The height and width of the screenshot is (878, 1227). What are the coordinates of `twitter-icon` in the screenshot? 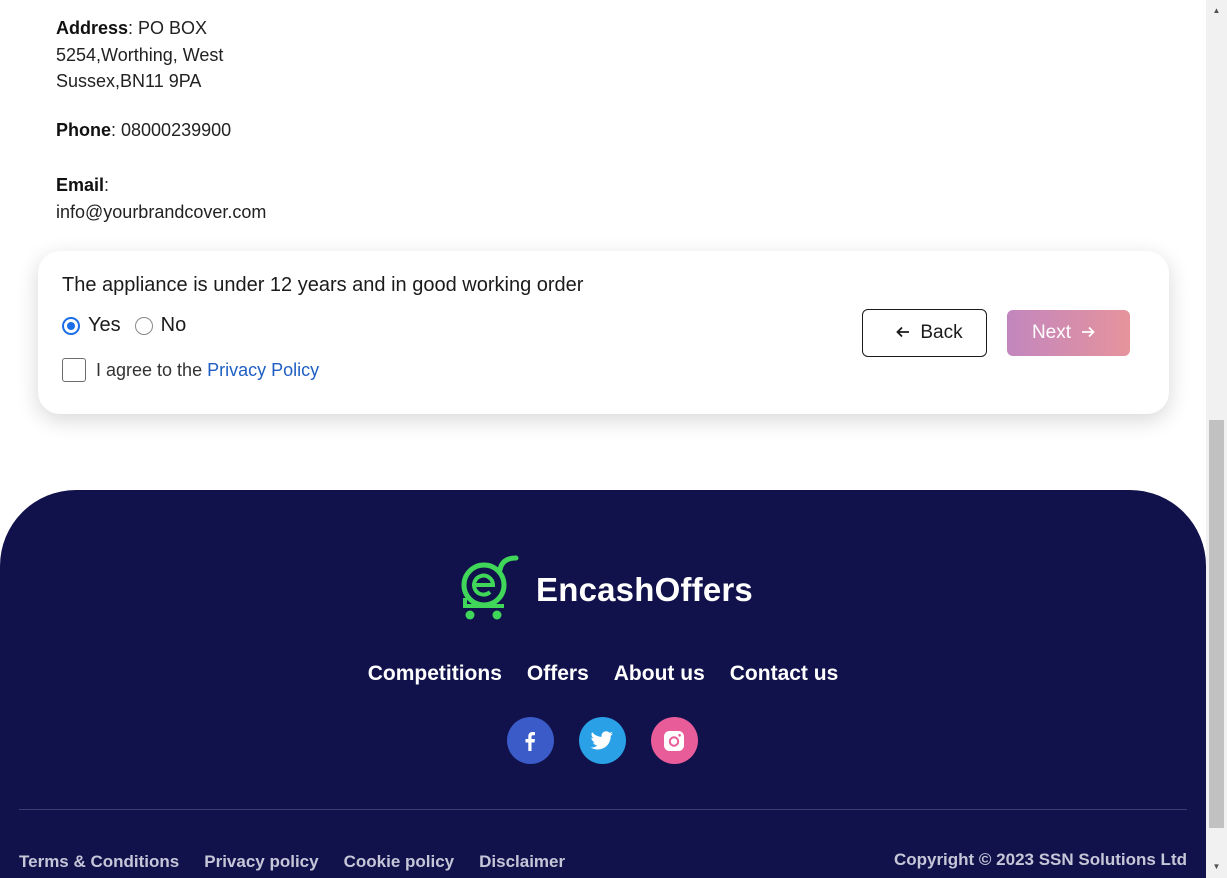 It's located at (602, 740).